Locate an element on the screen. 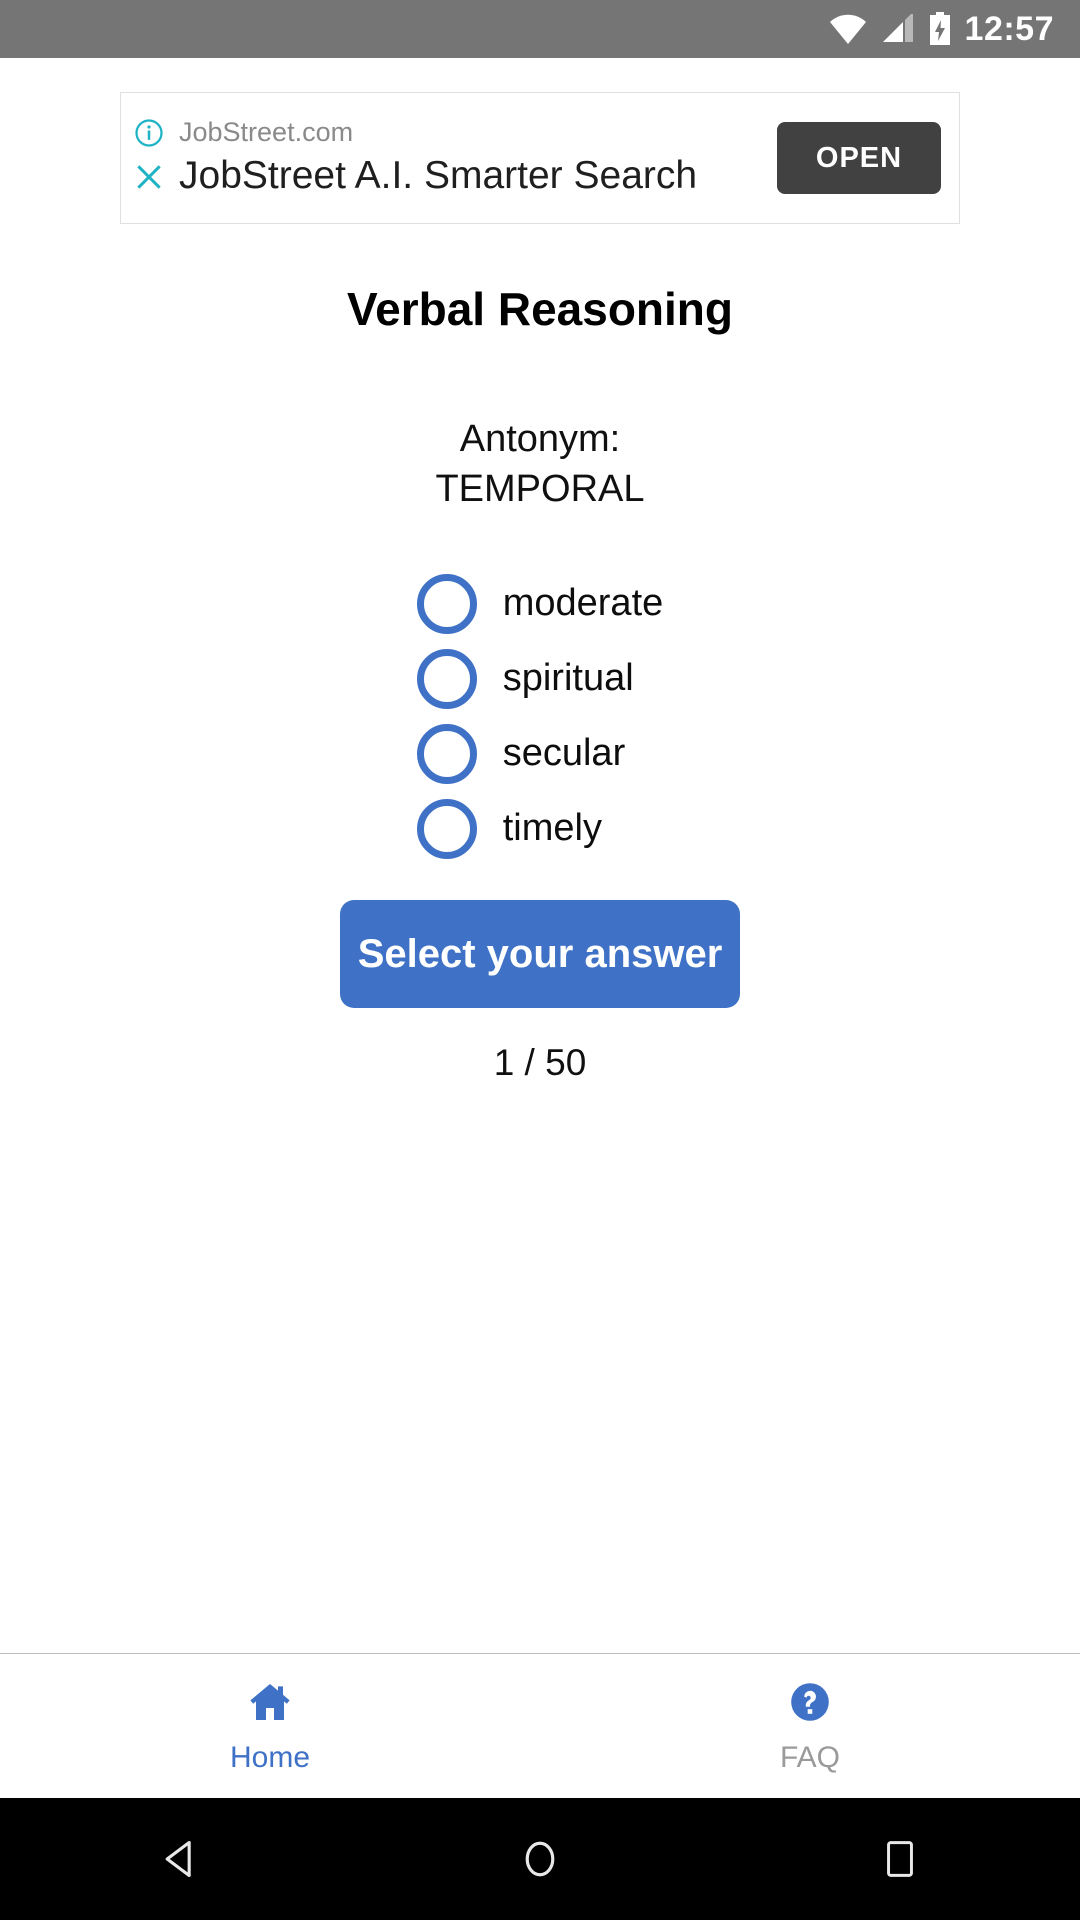 This screenshot has width=1080, height=1920. close-icon is located at coordinates (149, 179).